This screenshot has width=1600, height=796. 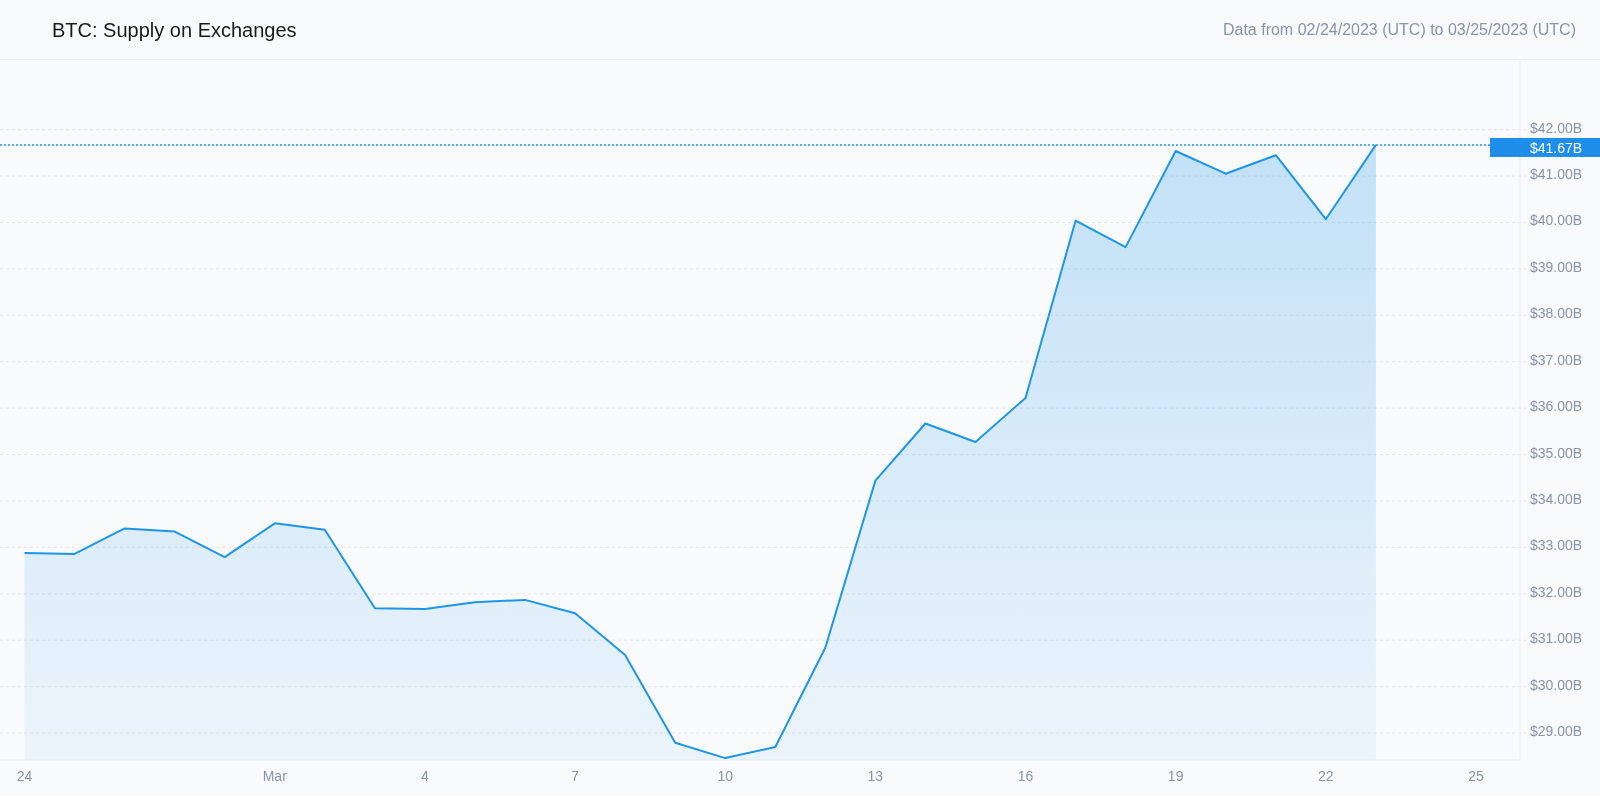 I want to click on y-axis-label: $32.00B, so click(x=1556, y=591).